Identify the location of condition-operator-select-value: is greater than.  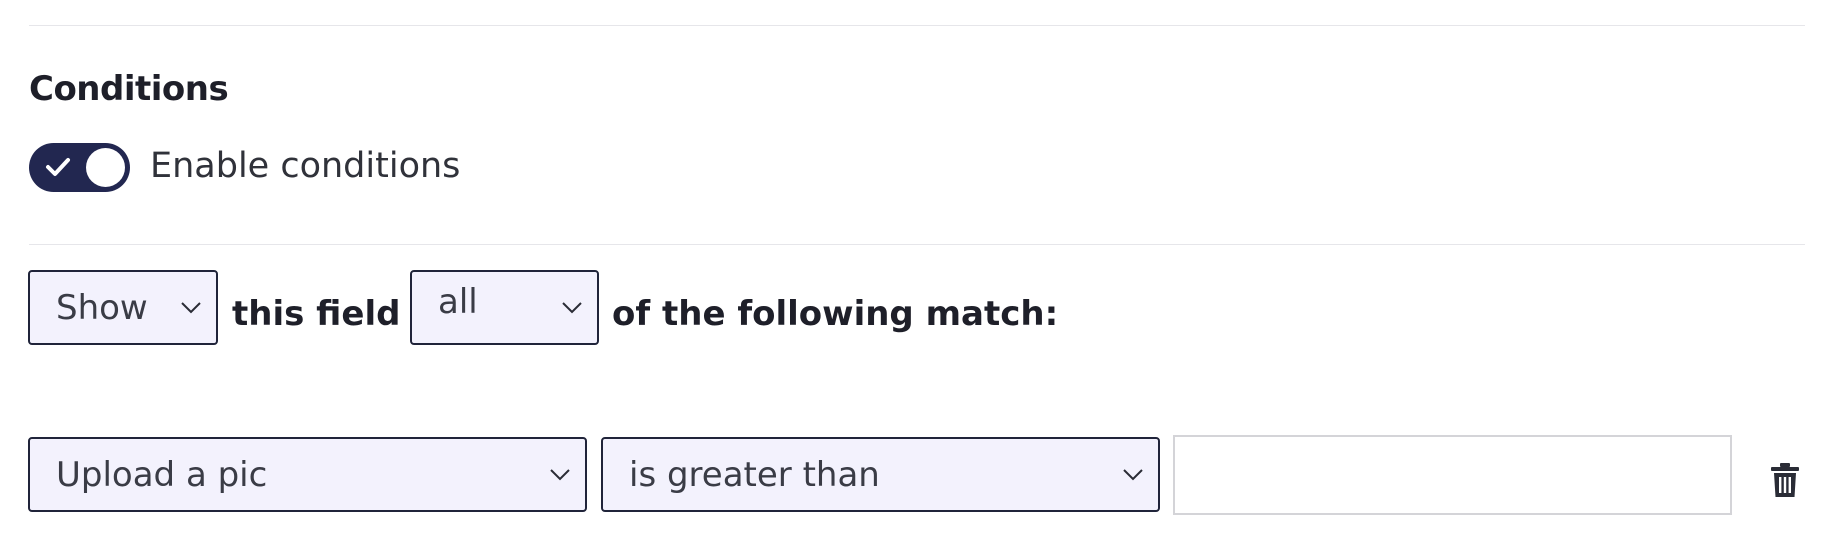
(754, 474).